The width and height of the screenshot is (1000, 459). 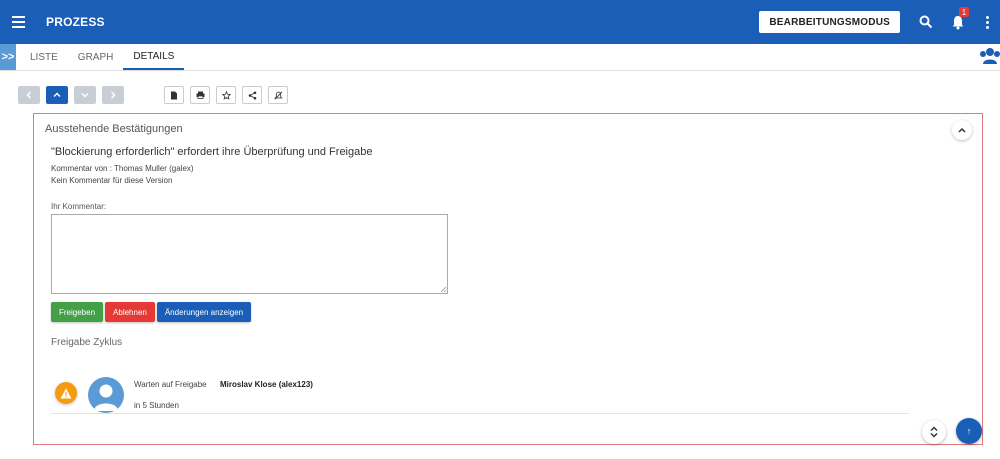 I want to click on approval-actions: Freigeben Ablehnen Änderungen anzeigen, so click(x=152, y=312).